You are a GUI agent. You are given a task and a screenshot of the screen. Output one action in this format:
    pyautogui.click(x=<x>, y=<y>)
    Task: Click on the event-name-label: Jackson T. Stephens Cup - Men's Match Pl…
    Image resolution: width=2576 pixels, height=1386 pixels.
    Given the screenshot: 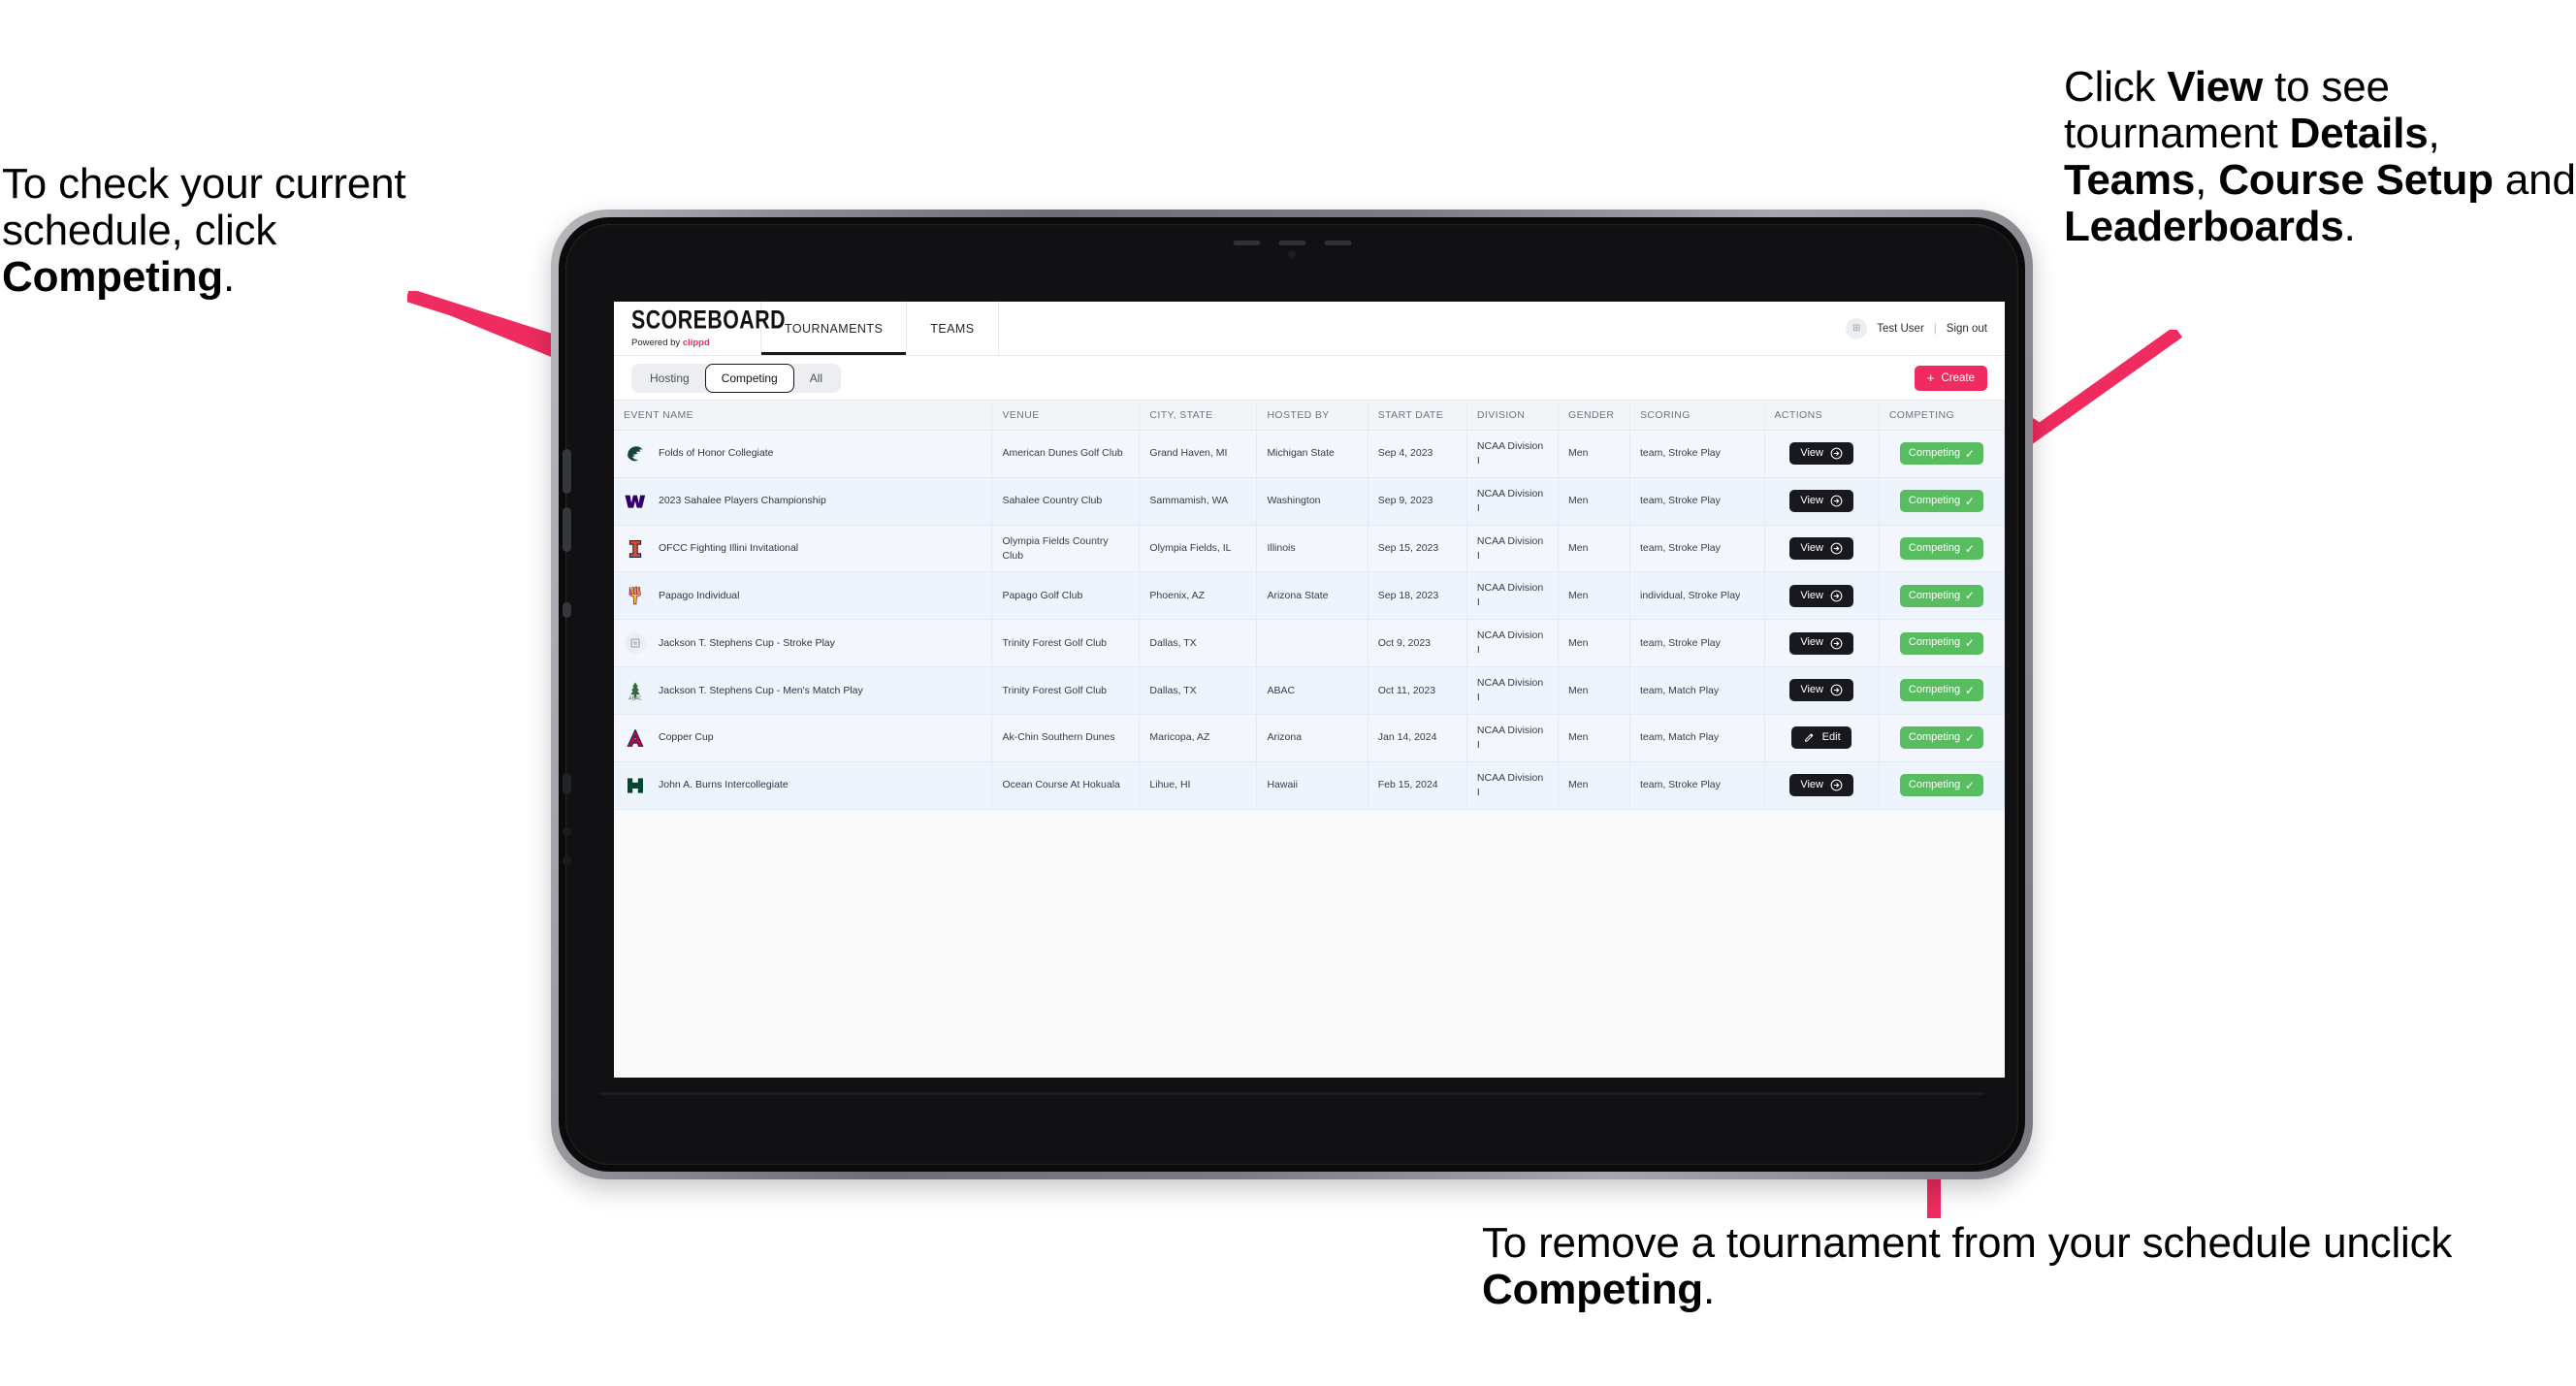 What is the action you would take?
    pyautogui.click(x=761, y=690)
    